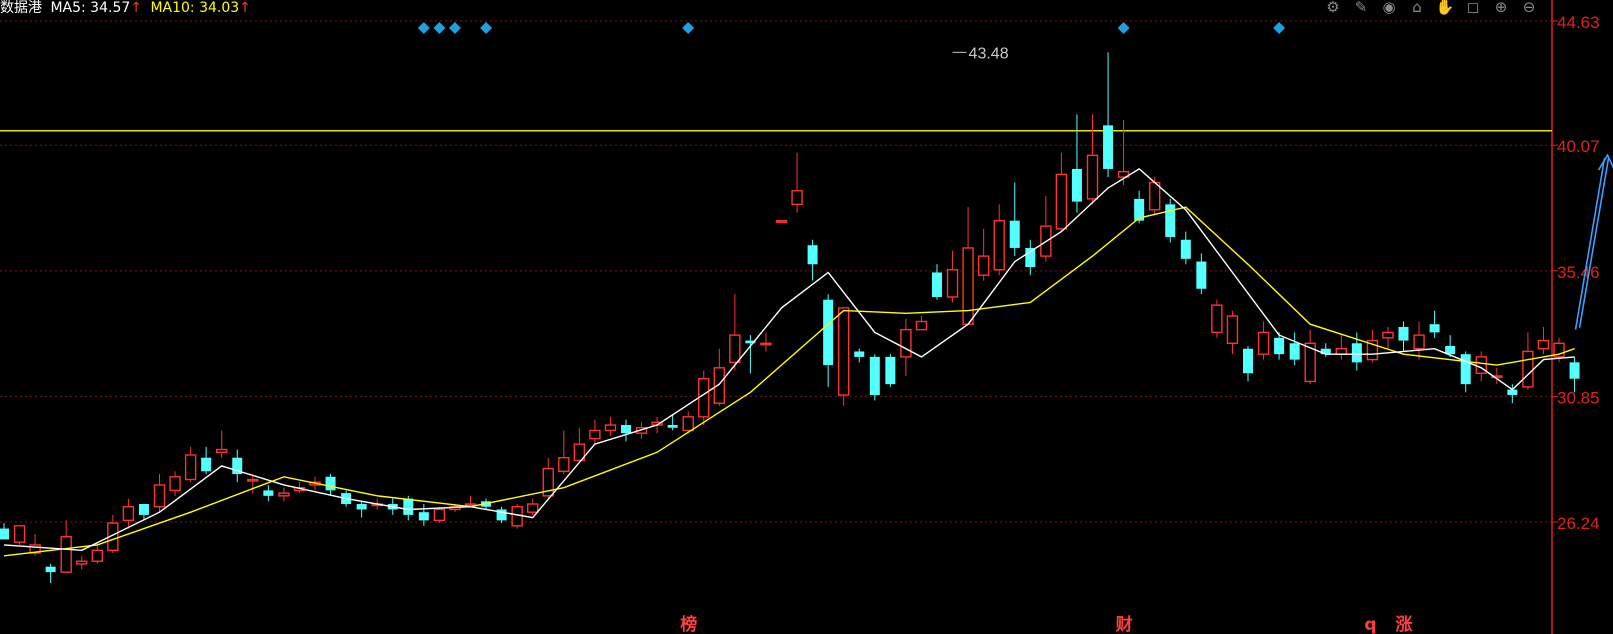  Describe the element at coordinates (688, 624) in the screenshot. I see `event-label: 榜` at that location.